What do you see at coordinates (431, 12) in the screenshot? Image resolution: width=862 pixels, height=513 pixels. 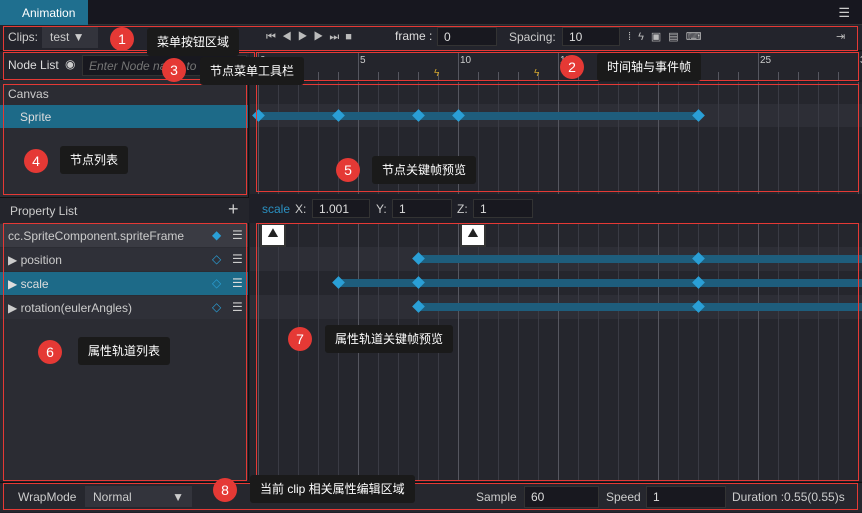 I see `tab-bar: Animation ☰` at bounding box center [431, 12].